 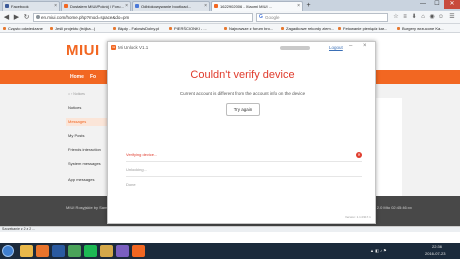 I want to click on account-name-redacted, so click(x=295, y=48).